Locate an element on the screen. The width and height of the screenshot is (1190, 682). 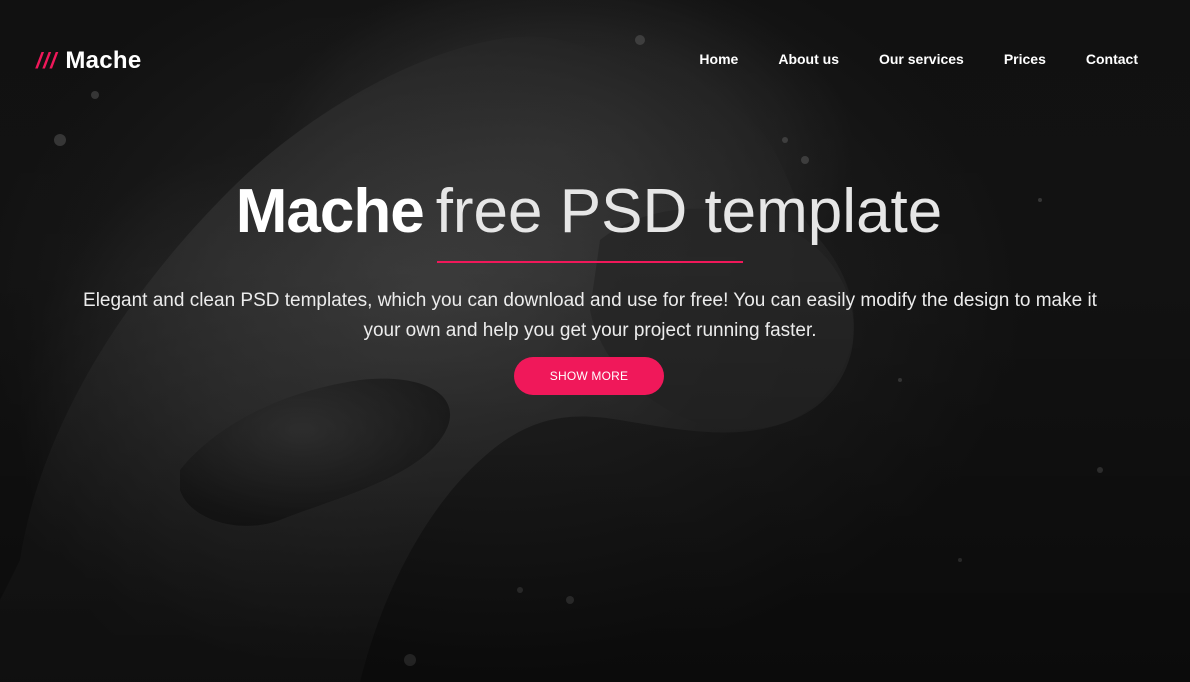
hero-title-light: free PSD template is located at coordinates (689, 211).